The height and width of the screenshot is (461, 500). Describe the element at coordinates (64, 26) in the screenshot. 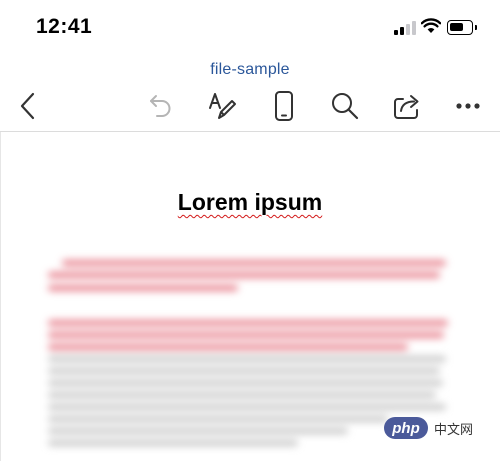

I see `status-time: 12:41` at that location.